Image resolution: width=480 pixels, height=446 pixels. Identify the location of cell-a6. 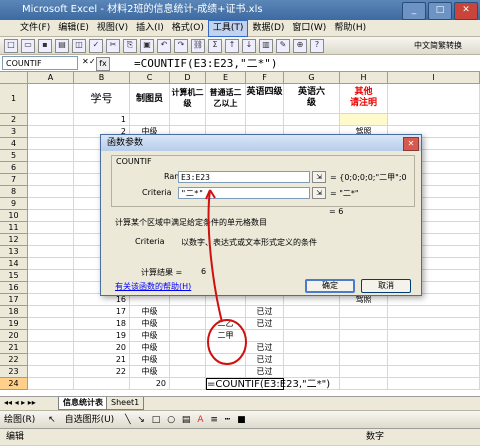
(51, 168).